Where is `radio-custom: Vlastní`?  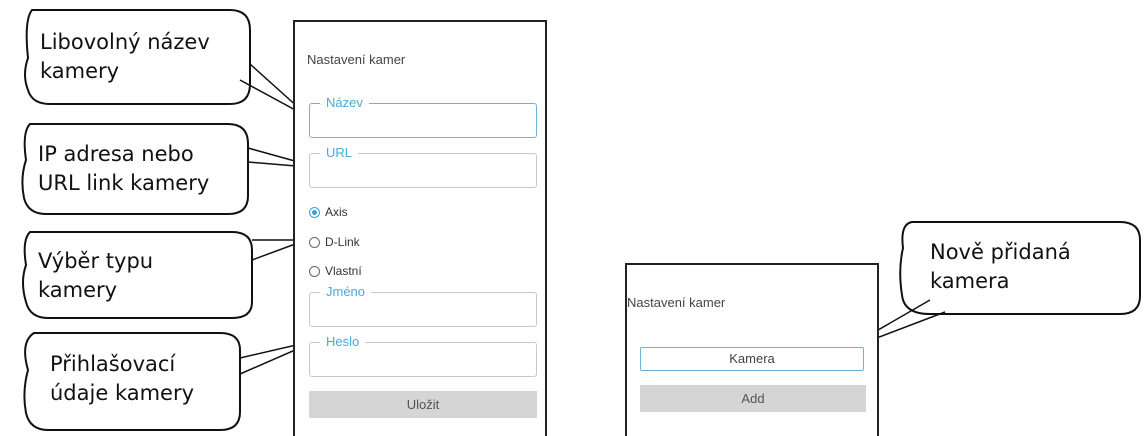
radio-custom: Vlastní is located at coordinates (335, 271).